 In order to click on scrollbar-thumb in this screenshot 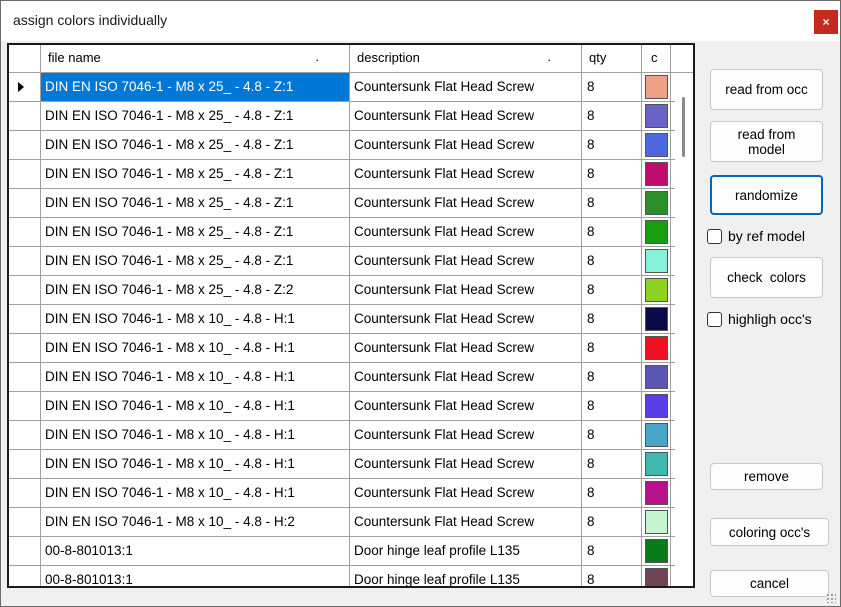, I will do `click(683, 127)`.